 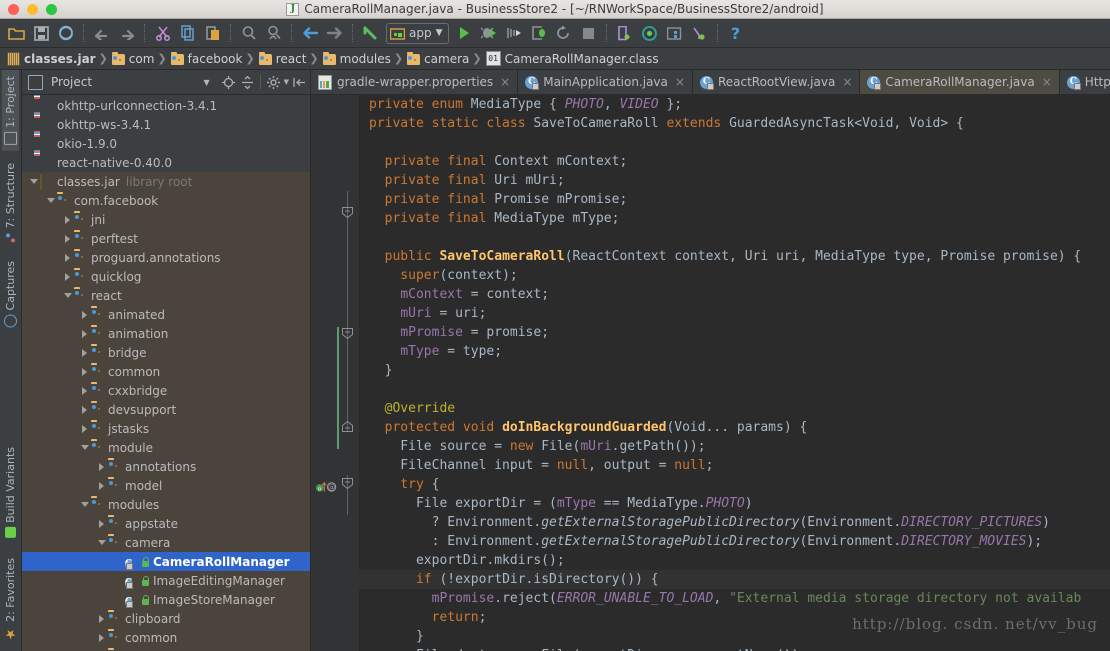 What do you see at coordinates (335, 33) in the screenshot?
I see `forward-icon` at bounding box center [335, 33].